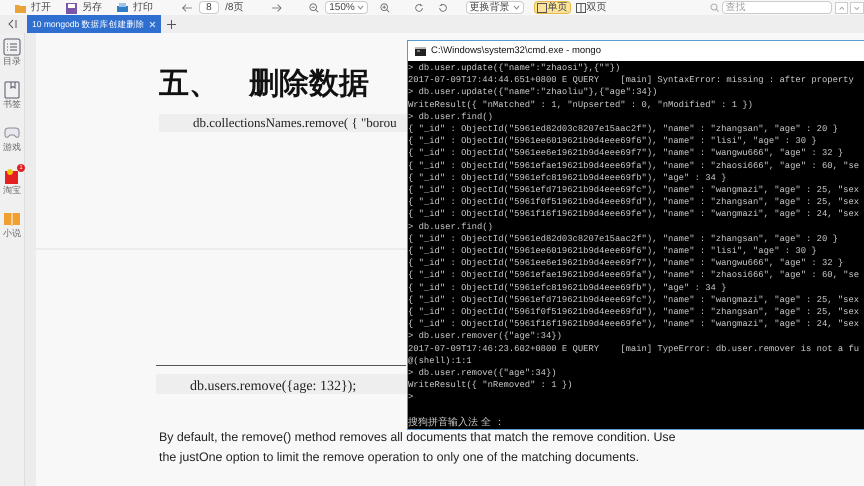 The image size is (864, 486). What do you see at coordinates (457, 423) in the screenshot?
I see `ime-status: 搜狗拼音输入法 全 ：` at bounding box center [457, 423].